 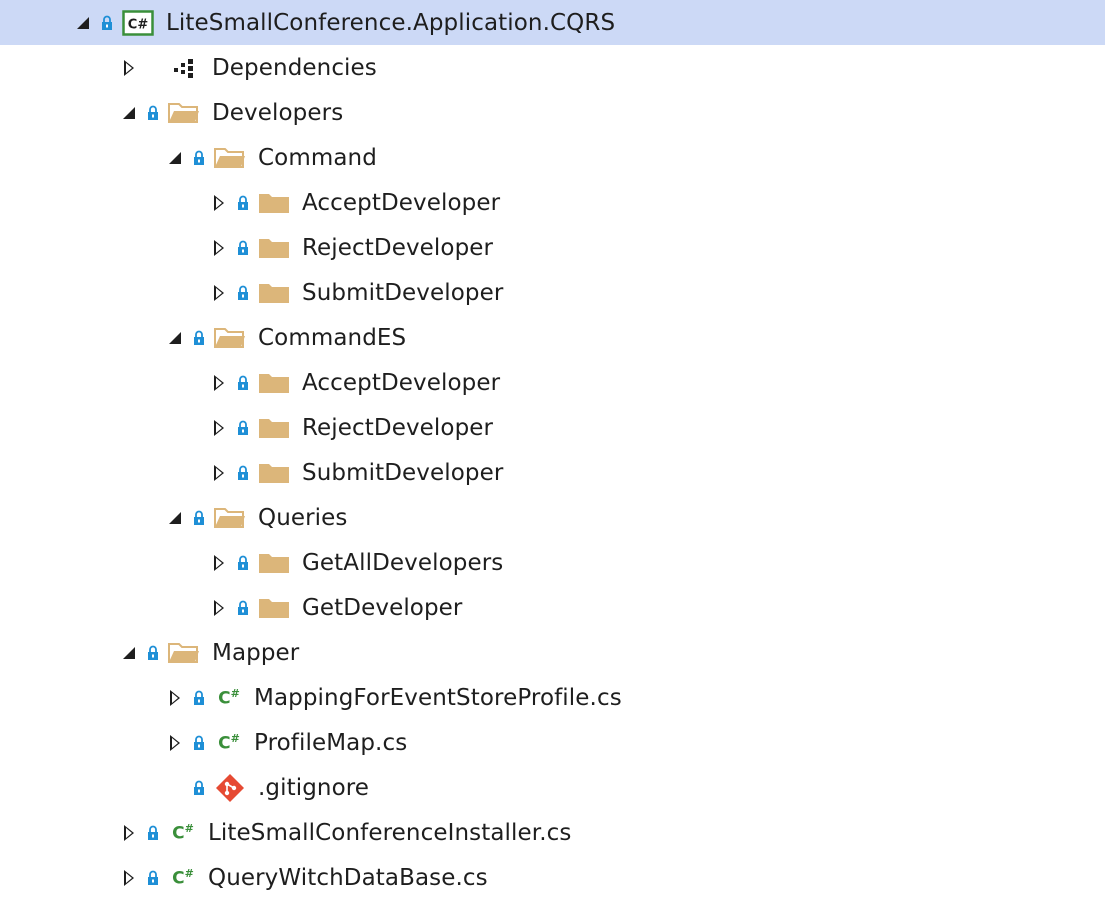 I want to click on tree-item-label: Mapper, so click(x=256, y=652).